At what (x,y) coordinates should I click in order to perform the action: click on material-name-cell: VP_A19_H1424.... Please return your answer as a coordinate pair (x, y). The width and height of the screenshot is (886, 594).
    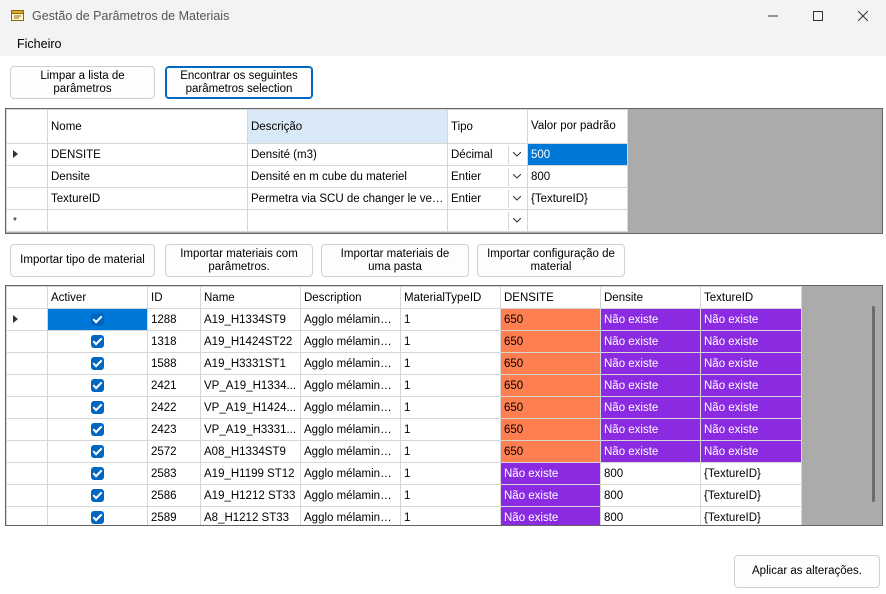
    Looking at the image, I should click on (250, 407).